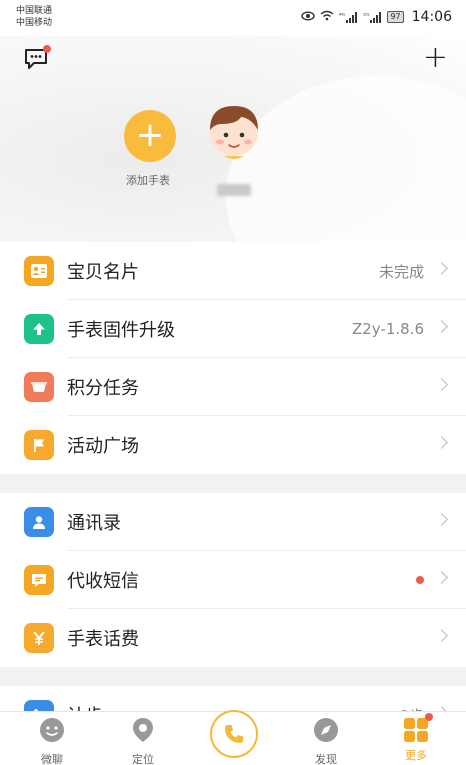 The height and width of the screenshot is (765, 466). Describe the element at coordinates (233, 580) in the screenshot. I see `menu-item-sms-collect: 代收短信` at that location.